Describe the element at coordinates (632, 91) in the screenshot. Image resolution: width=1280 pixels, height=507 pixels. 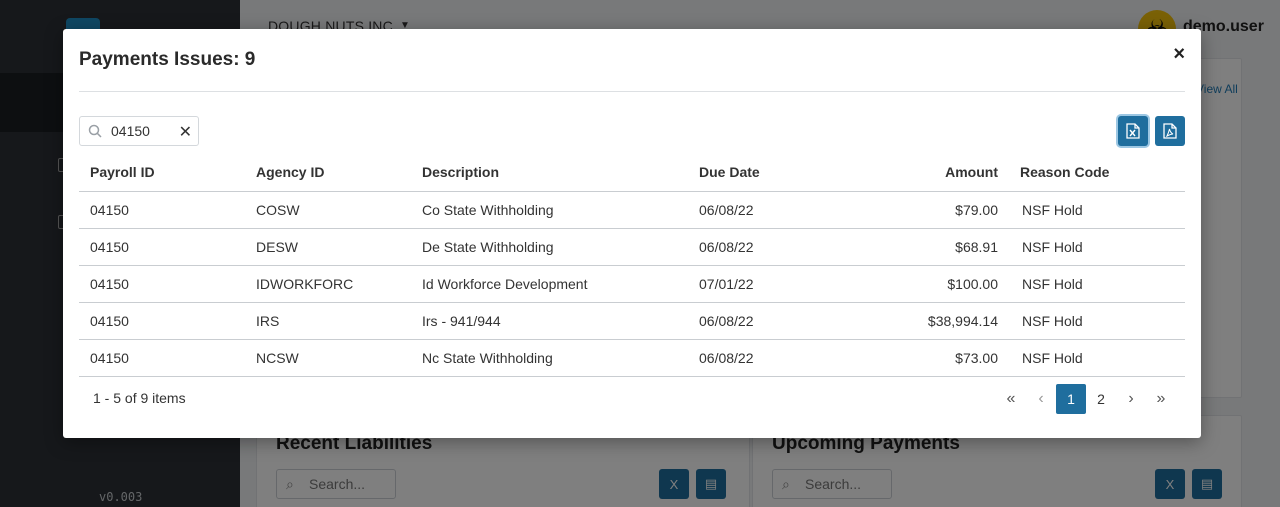
I see `divider` at that location.